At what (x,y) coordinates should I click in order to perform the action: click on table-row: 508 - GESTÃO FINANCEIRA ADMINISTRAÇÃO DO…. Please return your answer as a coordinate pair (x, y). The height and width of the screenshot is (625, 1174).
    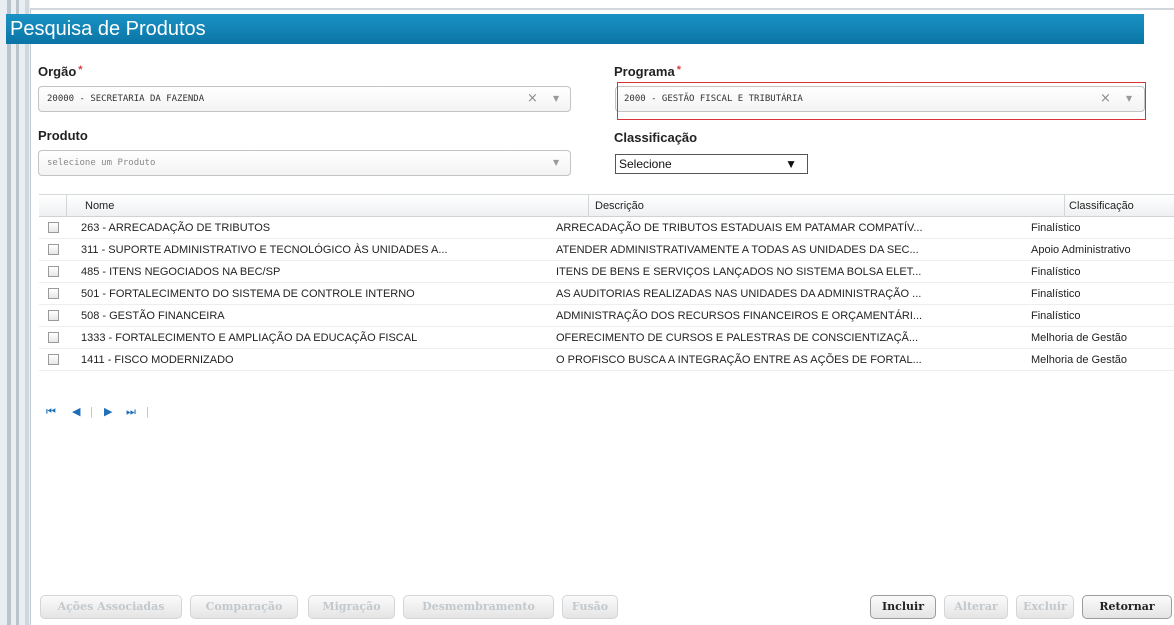
    Looking at the image, I should click on (606, 316).